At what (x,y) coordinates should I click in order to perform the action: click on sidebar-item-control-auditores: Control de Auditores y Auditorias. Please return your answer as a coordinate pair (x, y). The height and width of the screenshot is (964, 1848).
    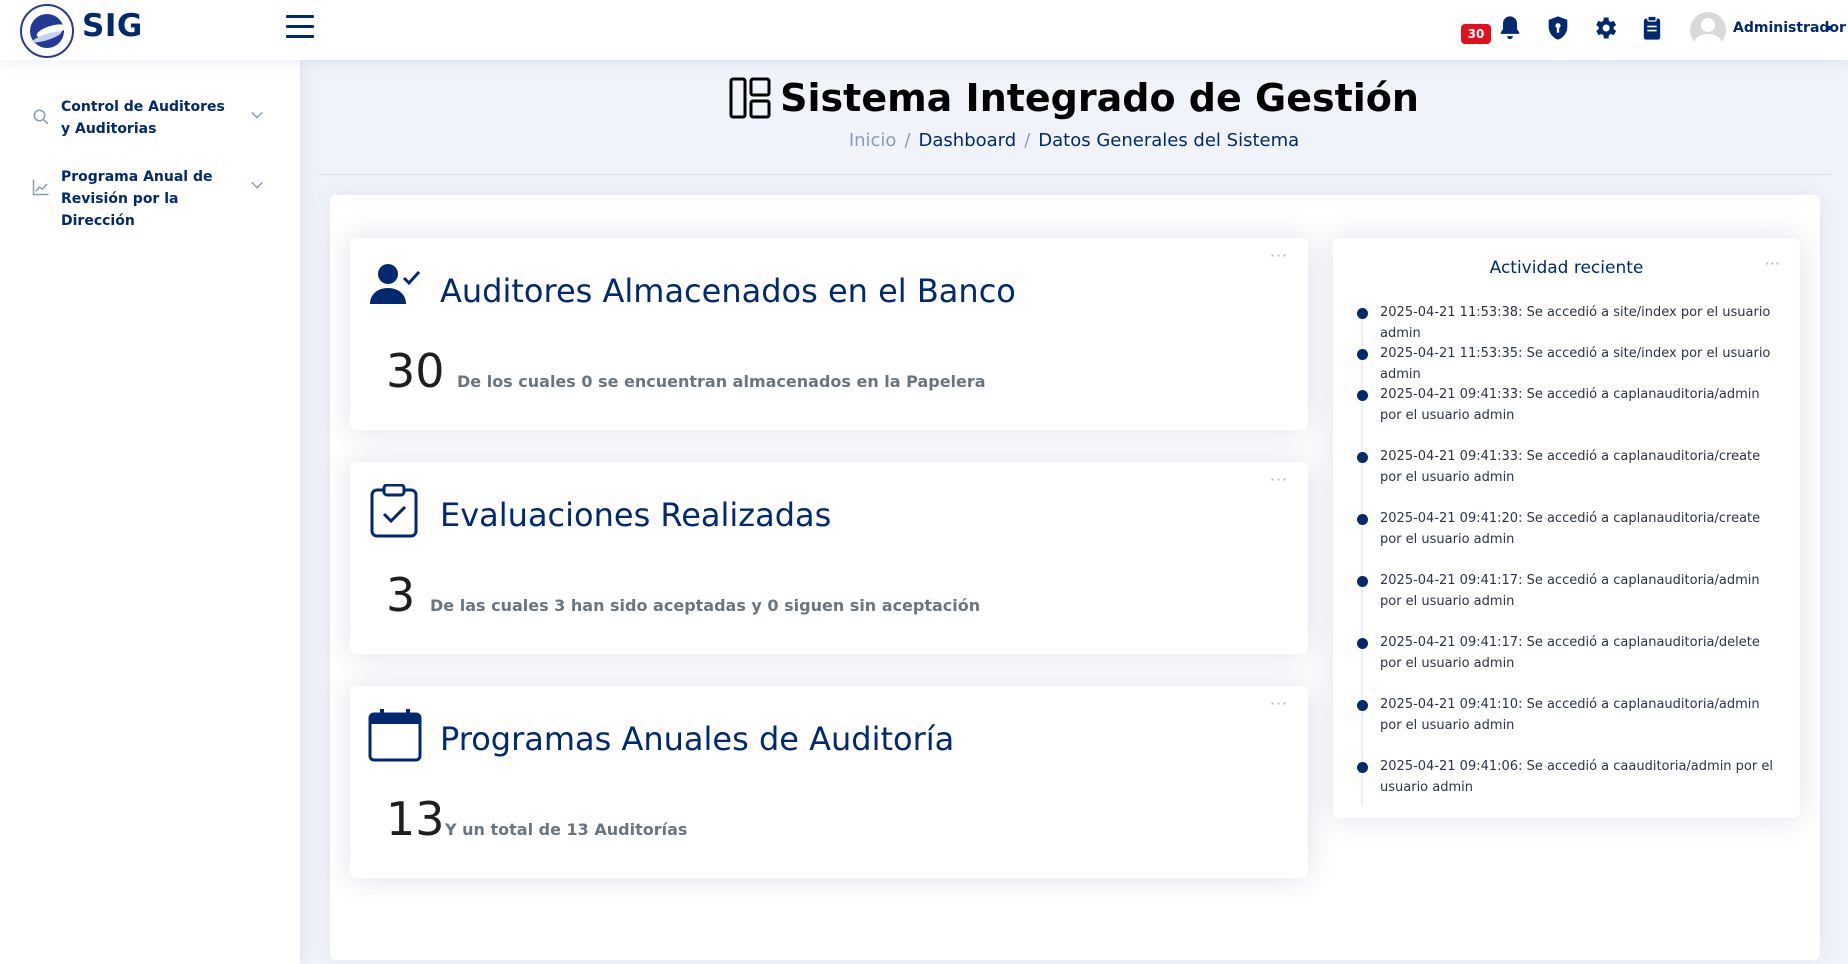
    Looking at the image, I should click on (145, 119).